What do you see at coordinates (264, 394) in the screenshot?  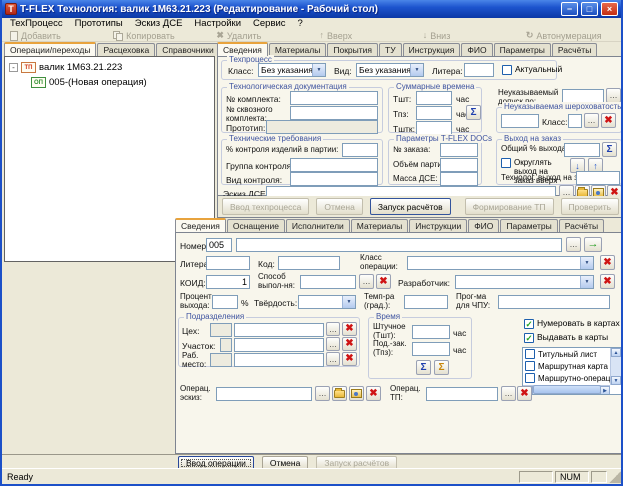 I see `op-sketch-field` at bounding box center [264, 394].